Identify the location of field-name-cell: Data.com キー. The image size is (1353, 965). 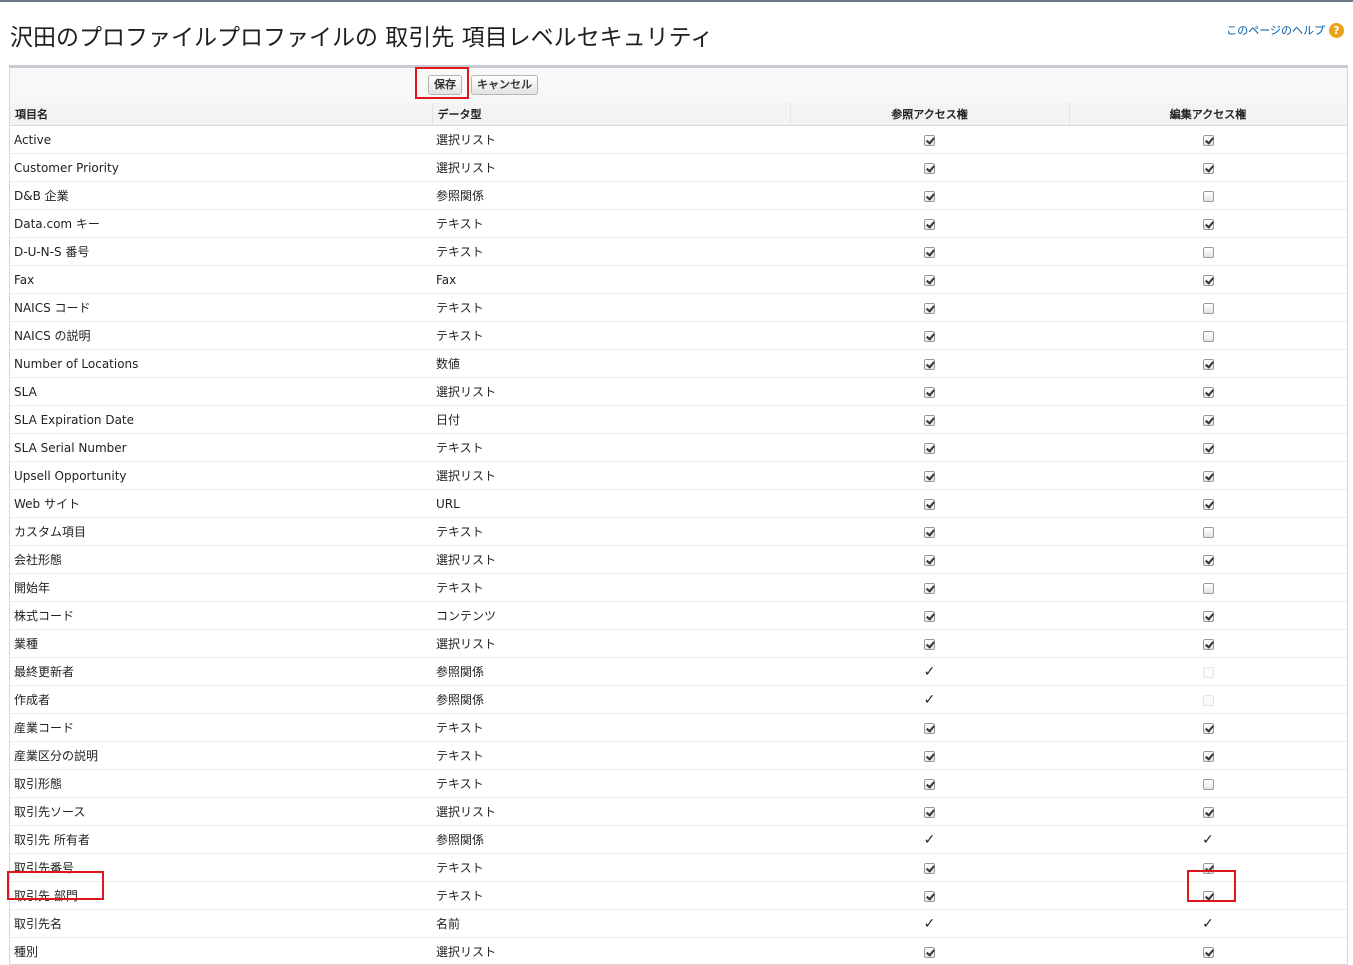
(221, 224).